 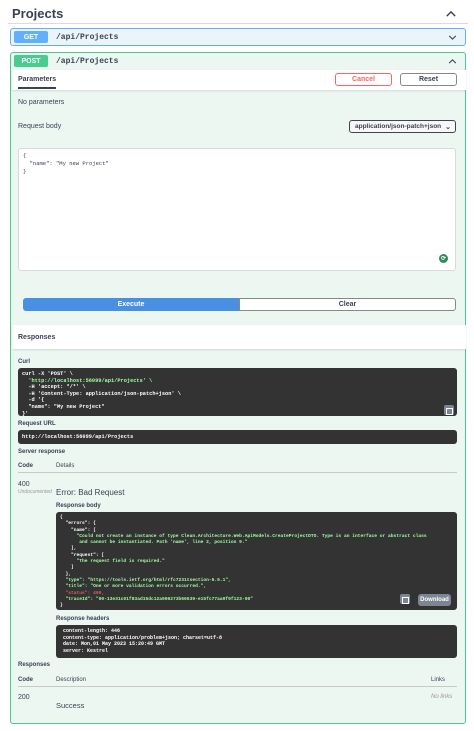 I want to click on post-summary: POST /api/Projects, so click(x=238, y=61).